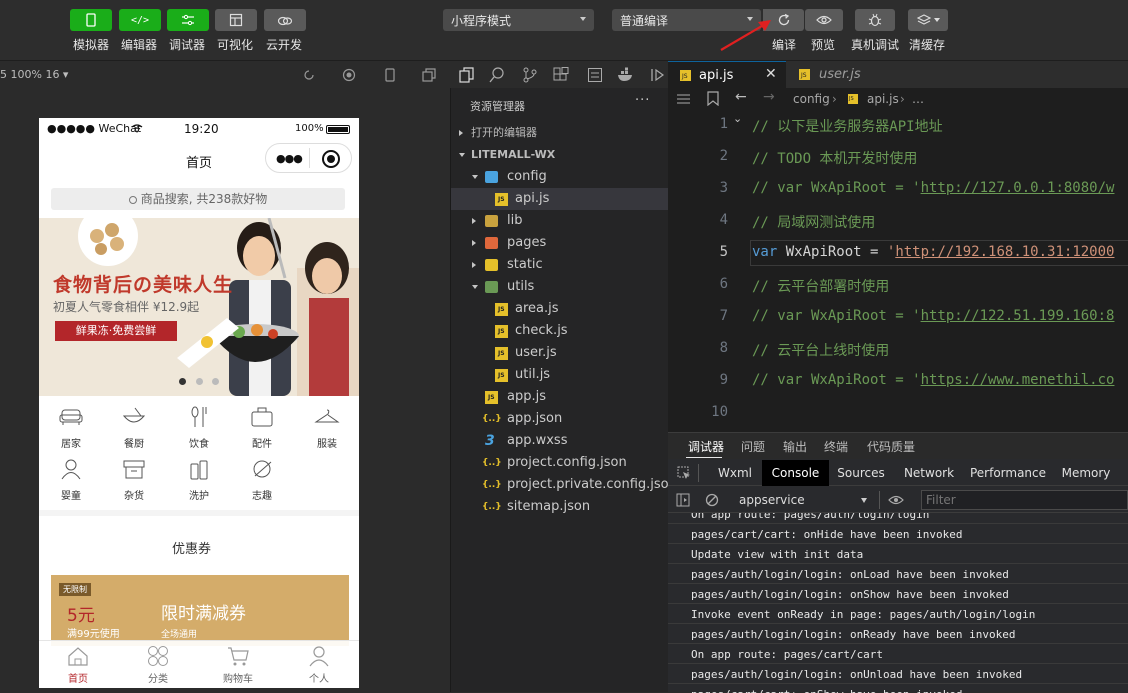 This screenshot has width=1128, height=693. What do you see at coordinates (134, 480) in the screenshot?
I see `category-item: 杂货` at bounding box center [134, 480].